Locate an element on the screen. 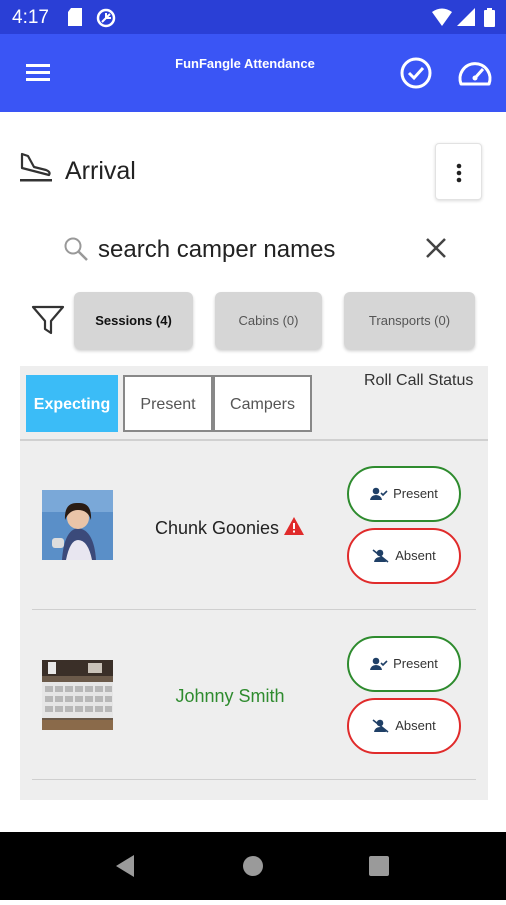  close-icon is located at coordinates (436, 248).